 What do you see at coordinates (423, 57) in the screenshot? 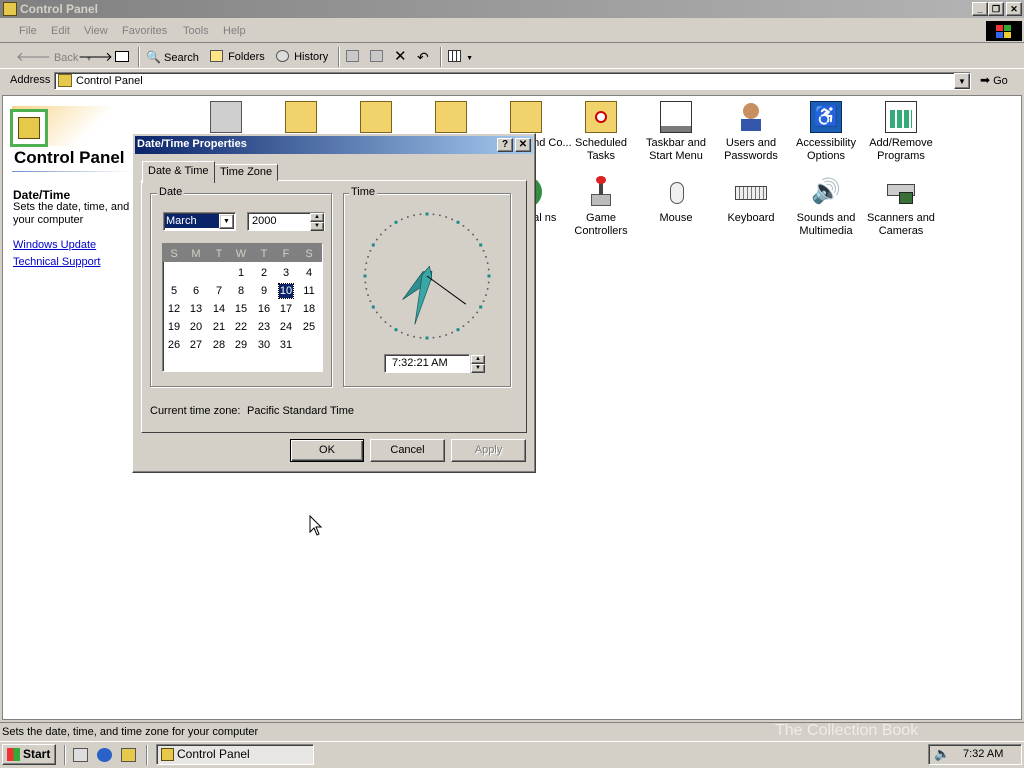
I see `undo-button: ↶` at bounding box center [423, 57].